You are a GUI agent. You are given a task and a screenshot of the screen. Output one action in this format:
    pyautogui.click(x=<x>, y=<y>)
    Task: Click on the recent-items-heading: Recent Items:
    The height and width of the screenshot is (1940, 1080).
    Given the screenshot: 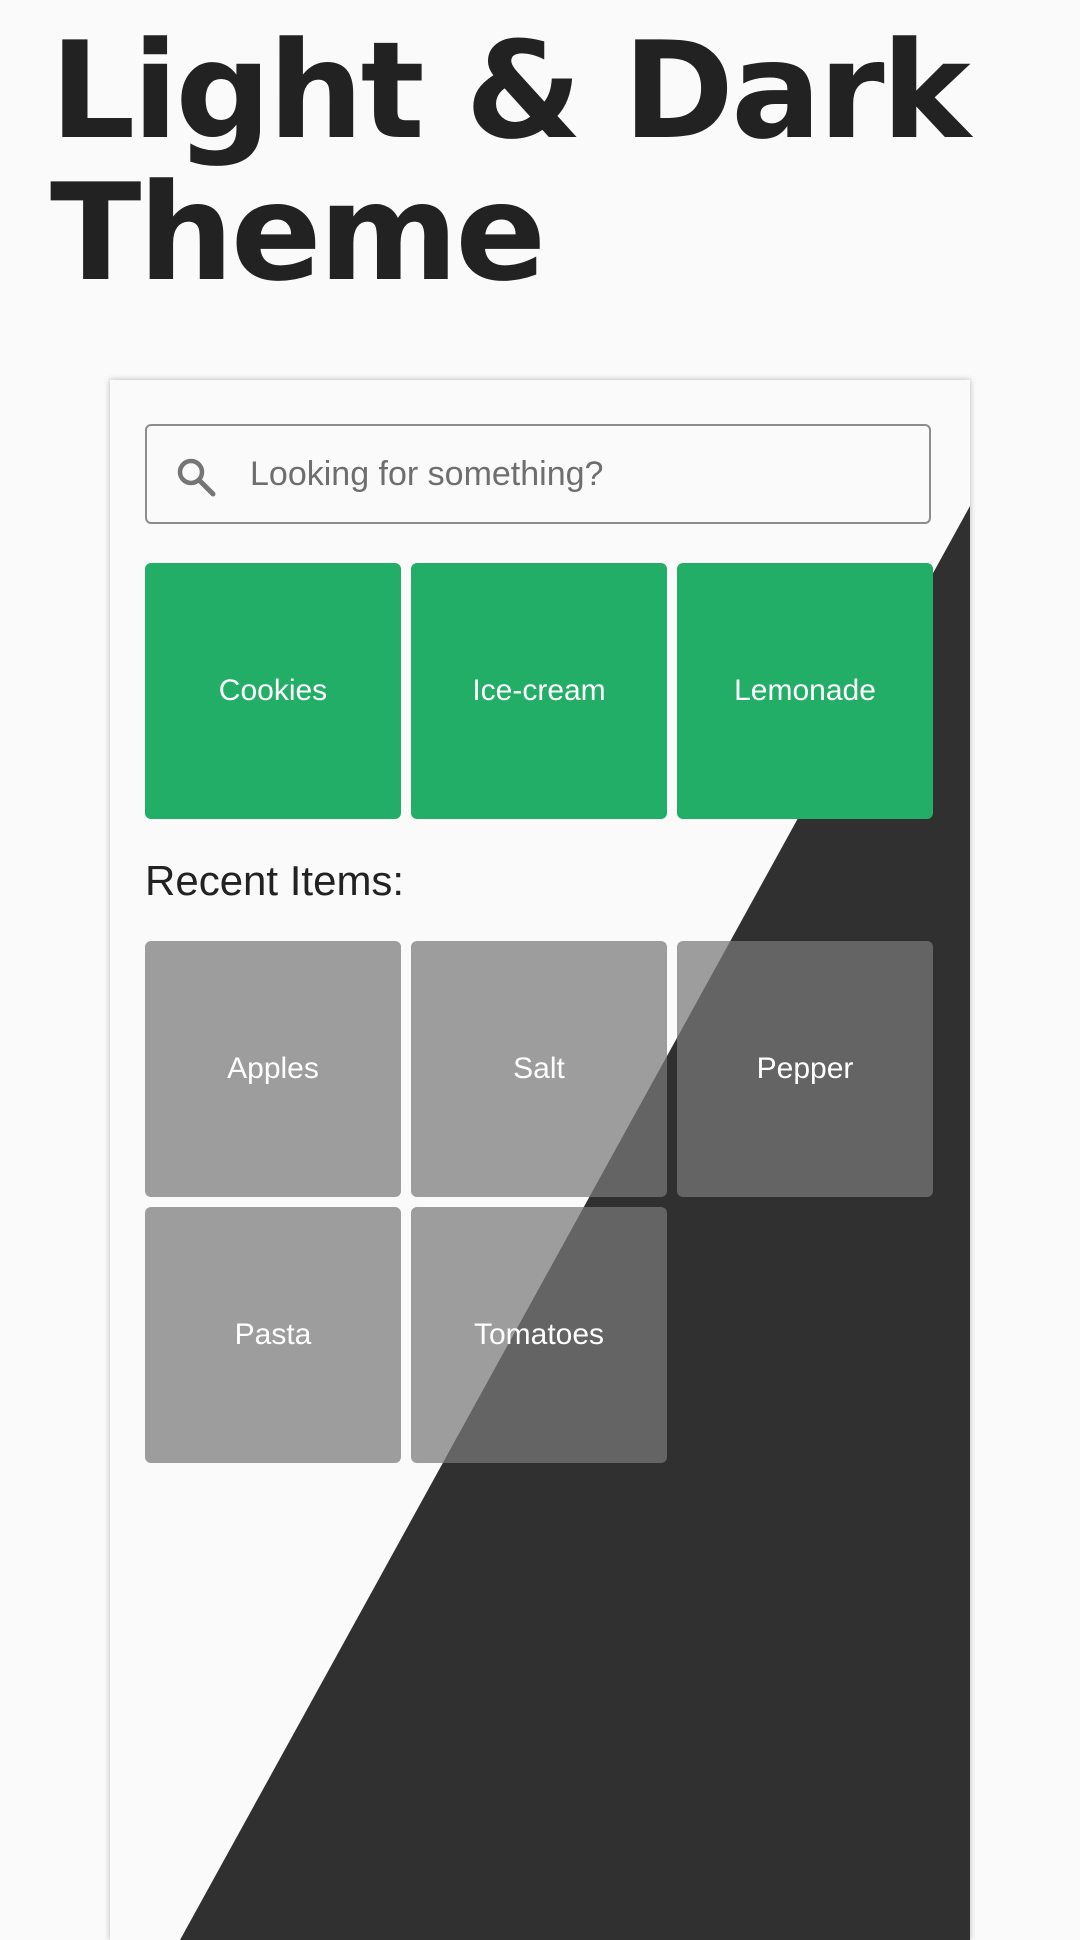 What is the action you would take?
    pyautogui.click(x=275, y=880)
    